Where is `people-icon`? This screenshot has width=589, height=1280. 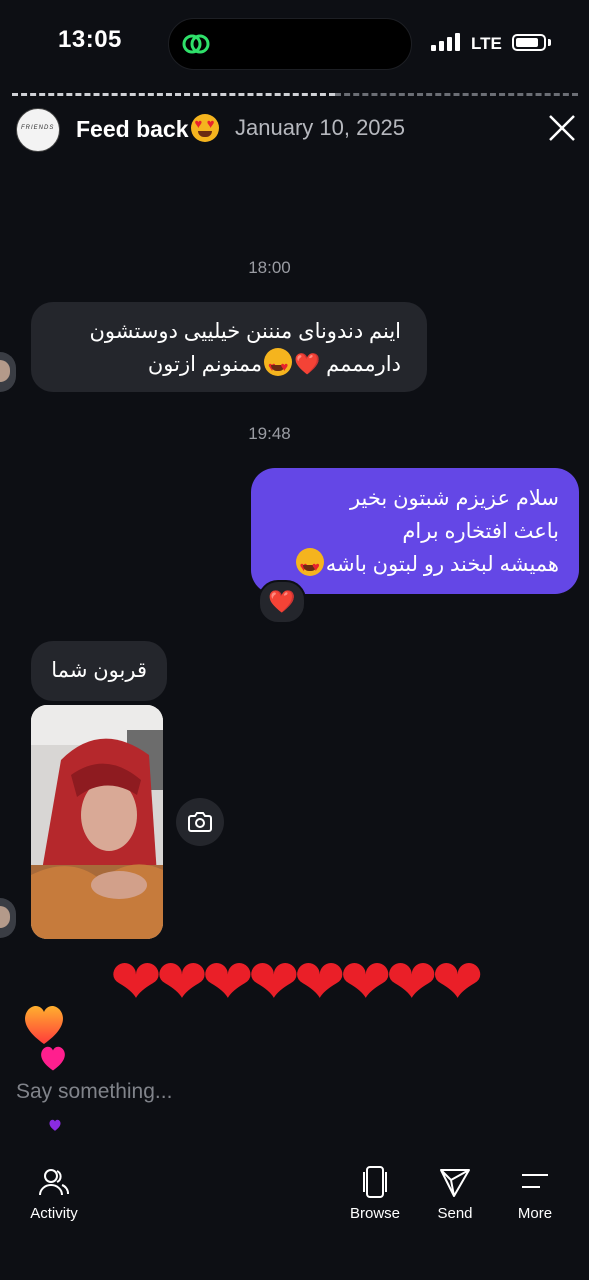 people-icon is located at coordinates (54, 1182).